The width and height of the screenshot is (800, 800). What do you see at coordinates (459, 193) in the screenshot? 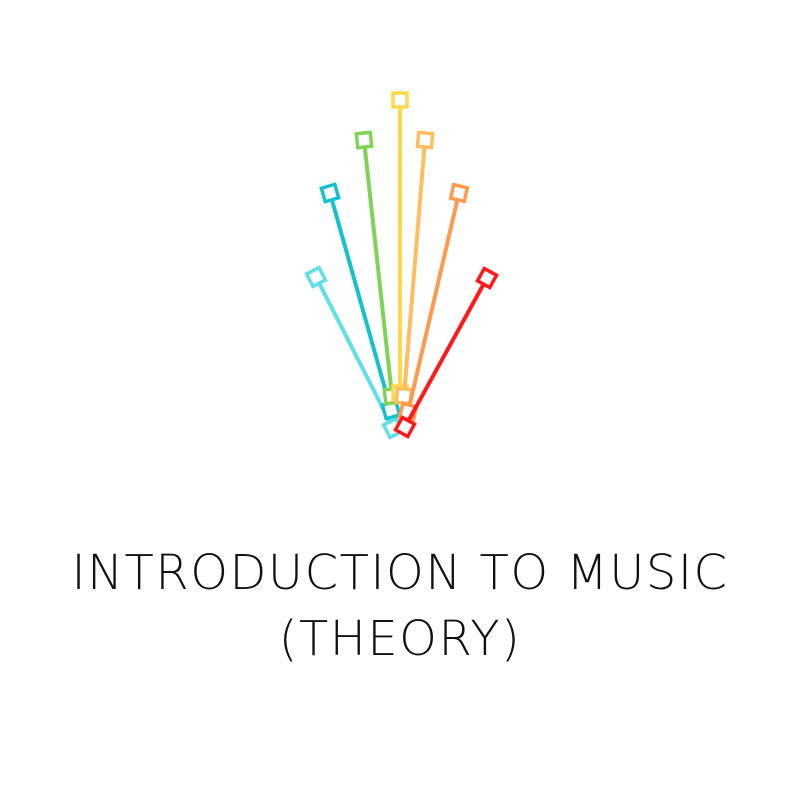
I see `stick-top-square-orange` at bounding box center [459, 193].